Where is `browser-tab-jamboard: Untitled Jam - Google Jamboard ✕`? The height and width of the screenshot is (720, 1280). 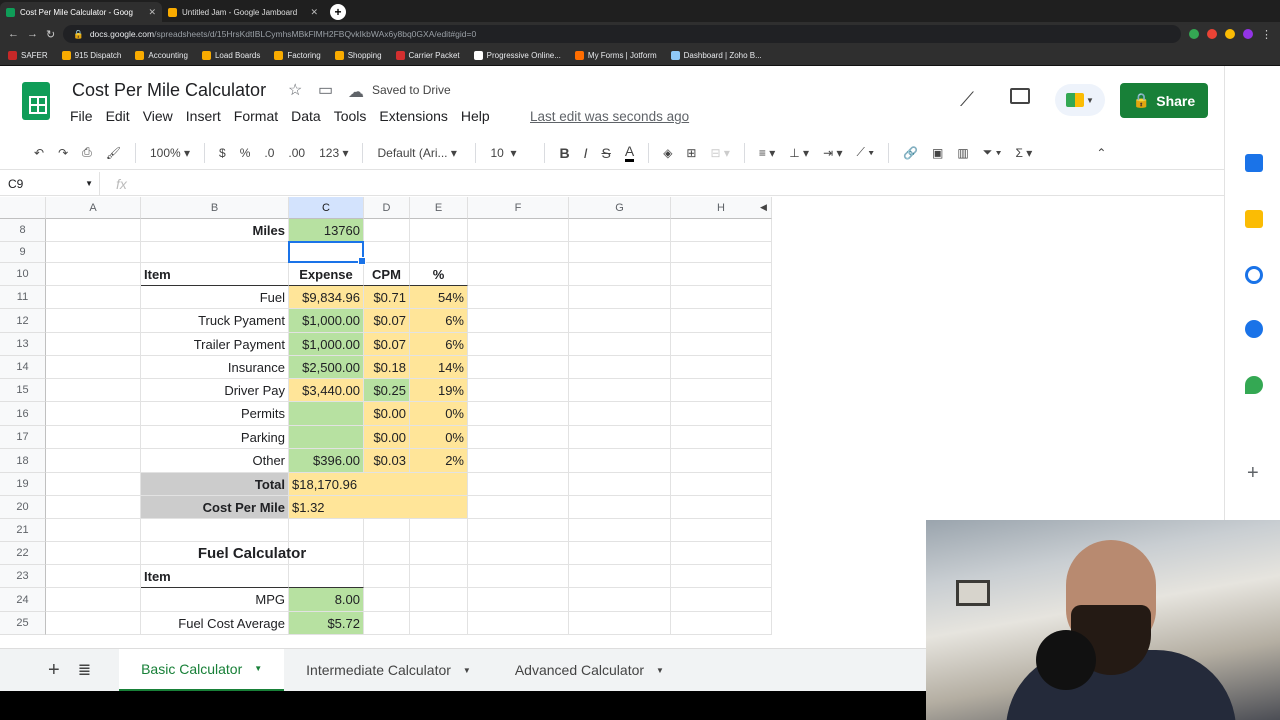 browser-tab-jamboard: Untitled Jam - Google Jamboard ✕ is located at coordinates (243, 12).